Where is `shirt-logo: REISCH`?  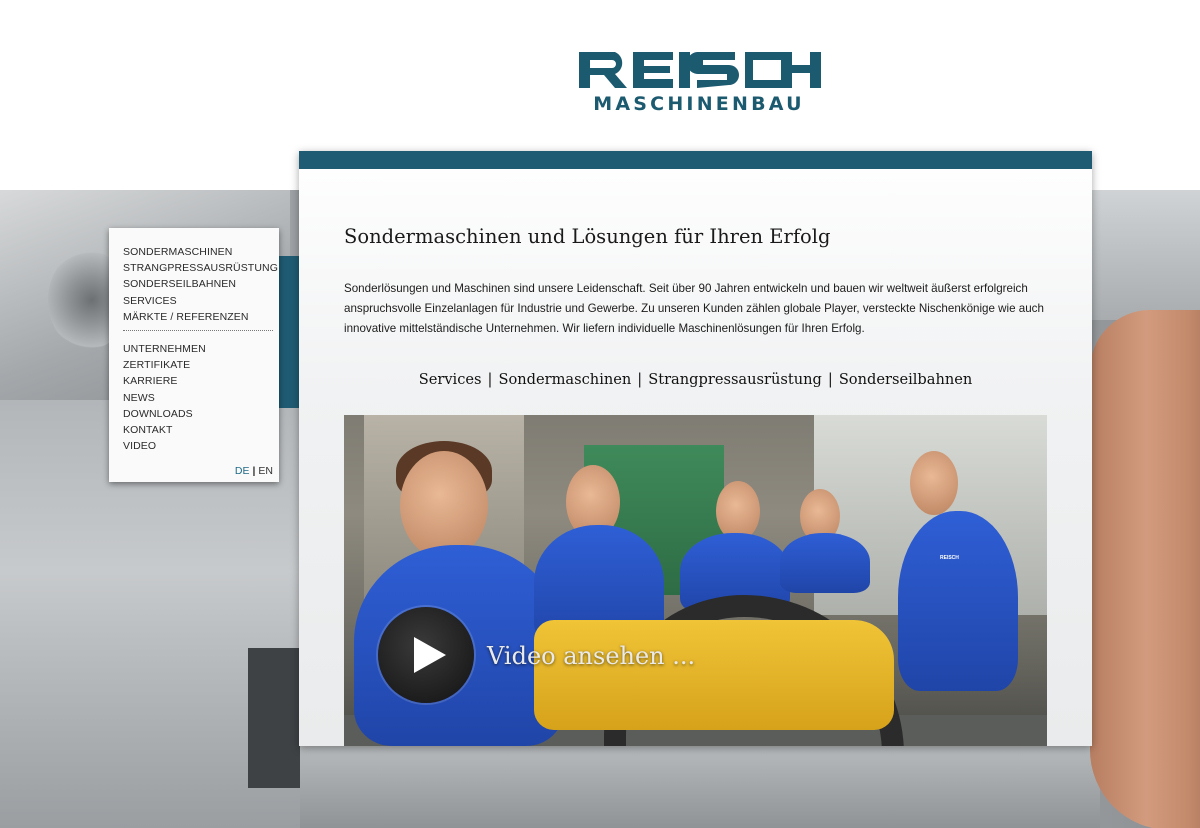
shirt-logo: REISCH is located at coordinates (949, 558).